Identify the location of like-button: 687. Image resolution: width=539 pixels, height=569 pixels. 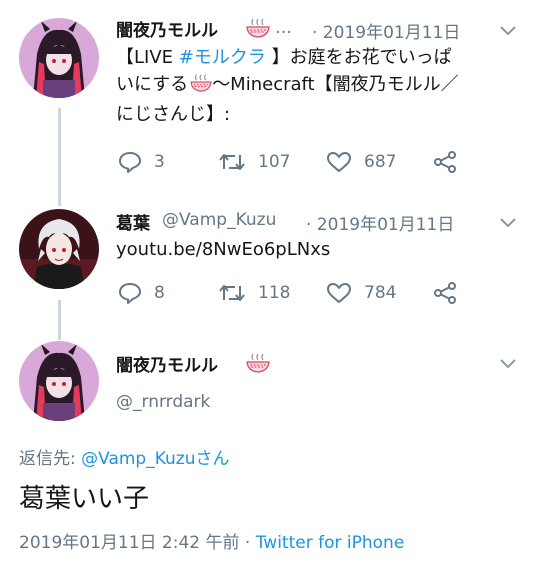
(361, 162).